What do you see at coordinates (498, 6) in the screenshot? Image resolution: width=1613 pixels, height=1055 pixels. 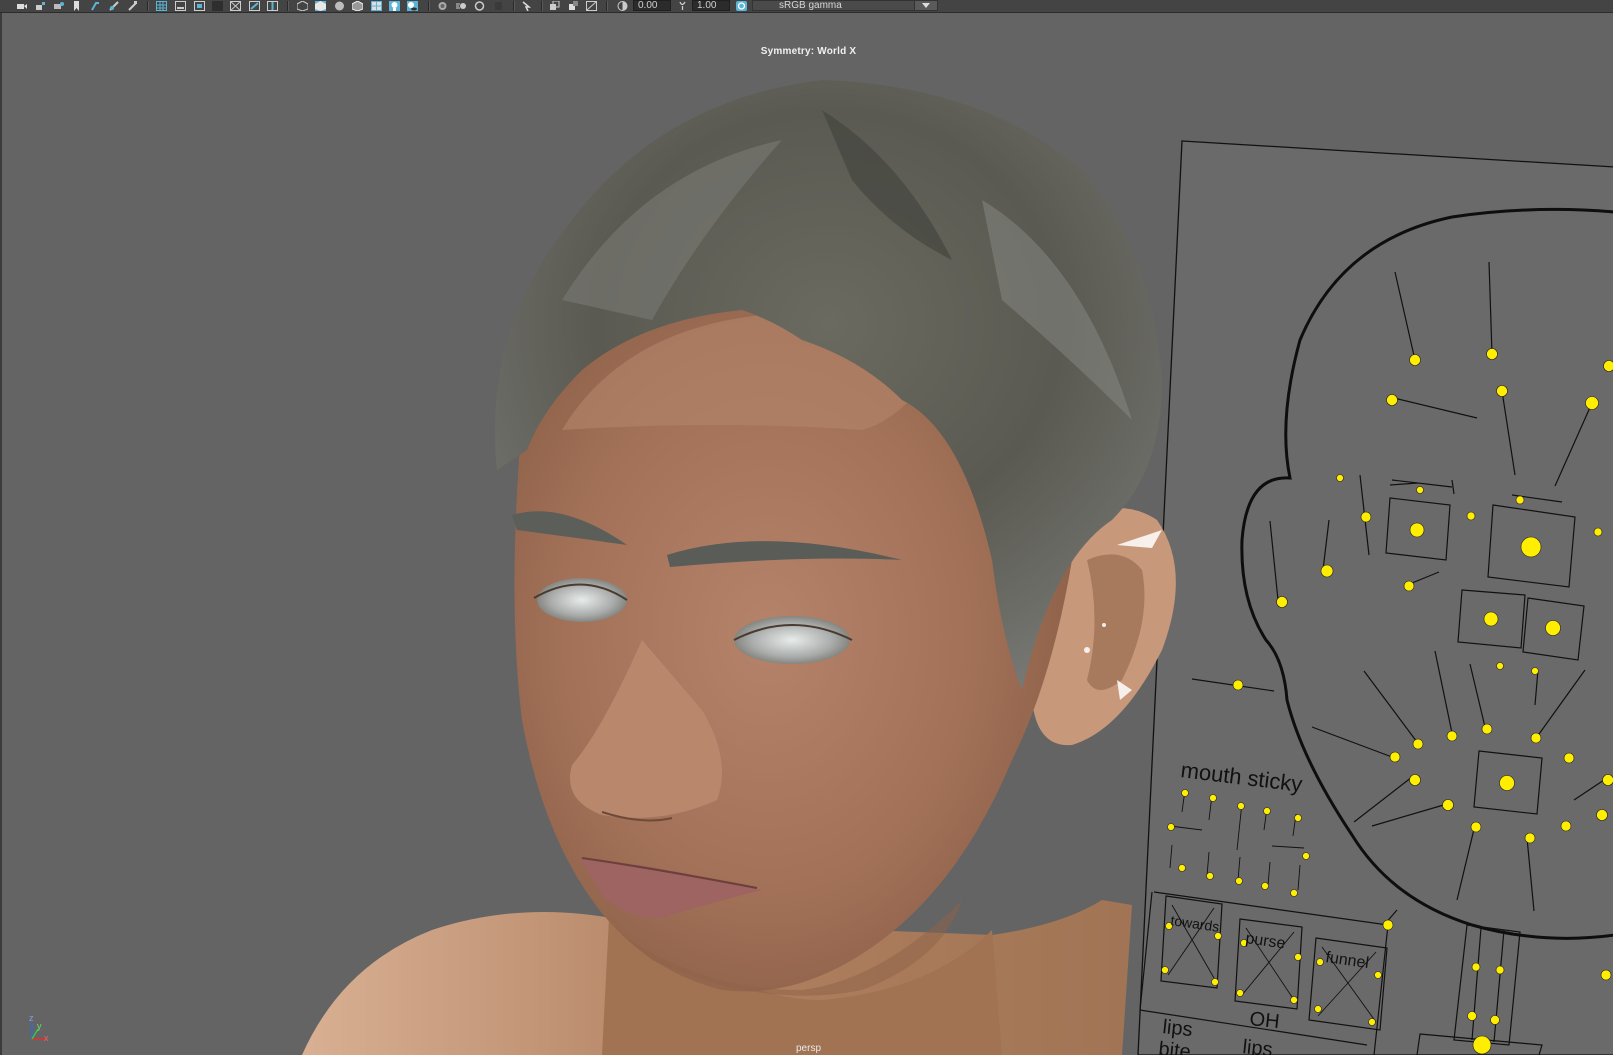 I see `depth-of-field-icon` at bounding box center [498, 6].